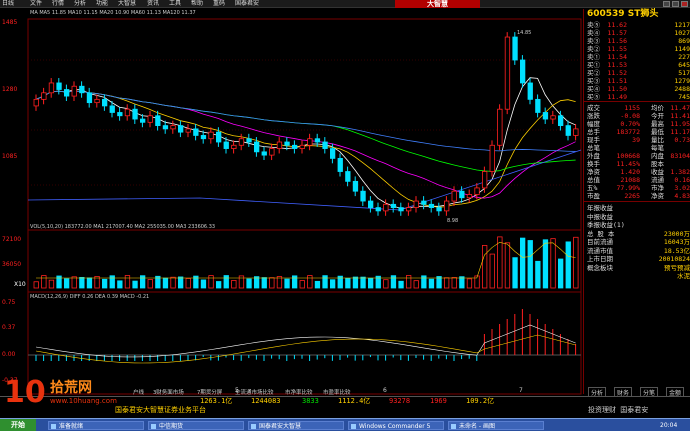 This screenshot has height=431, width=690. I want to click on taskbar-item-4: 未命名 - 画图, so click(496, 425).